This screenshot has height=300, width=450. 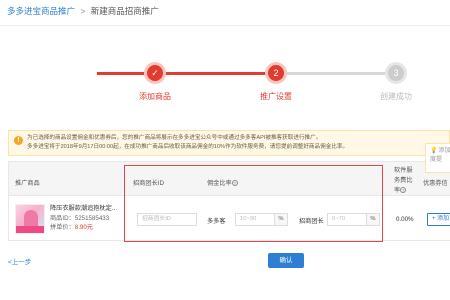 I want to click on breadcrumb: 多多进宝商品推广 > 新建商品招商推广, so click(x=83, y=11).